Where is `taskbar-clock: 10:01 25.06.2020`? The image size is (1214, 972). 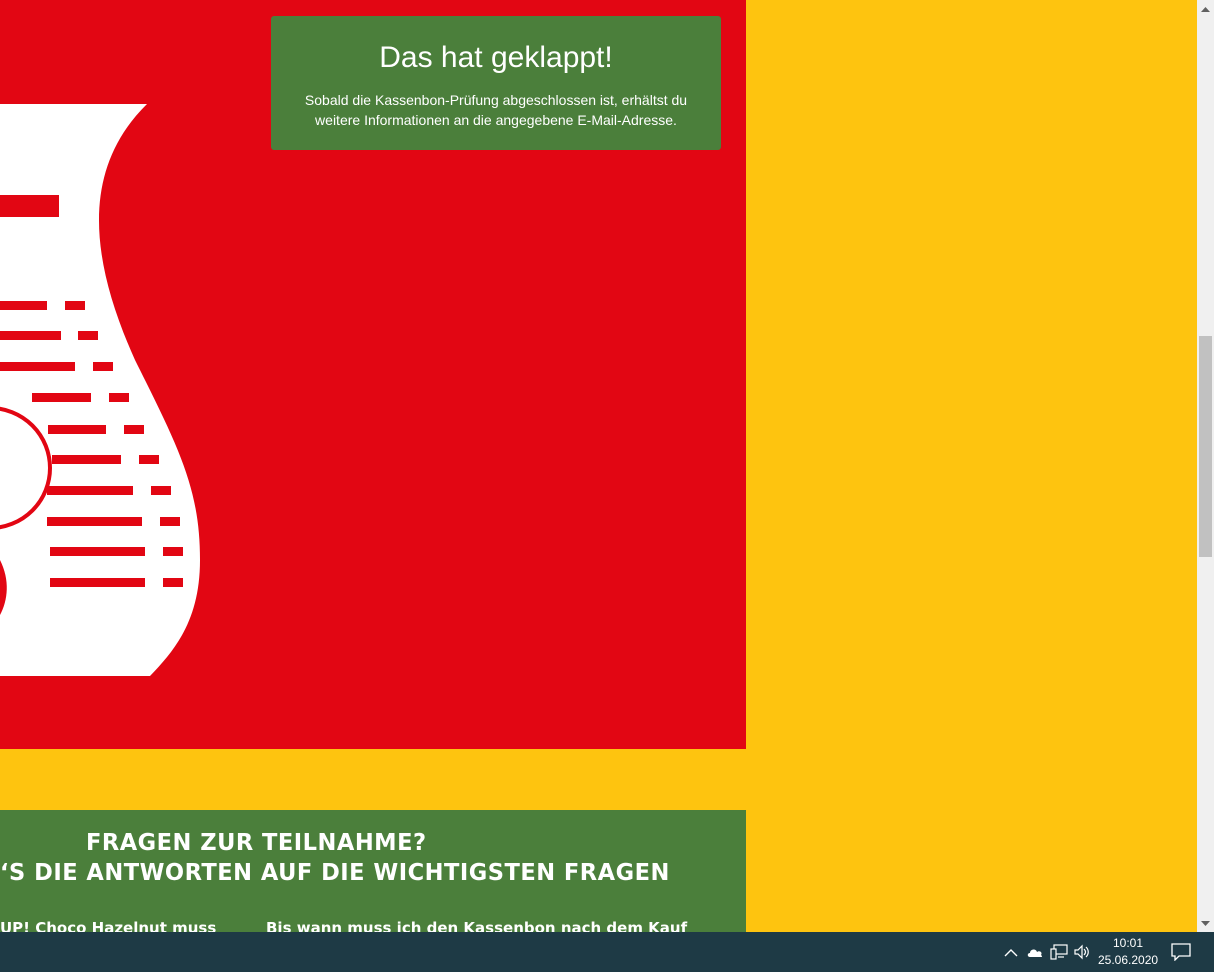
taskbar-clock: 10:01 25.06.2020 is located at coordinates (1128, 952).